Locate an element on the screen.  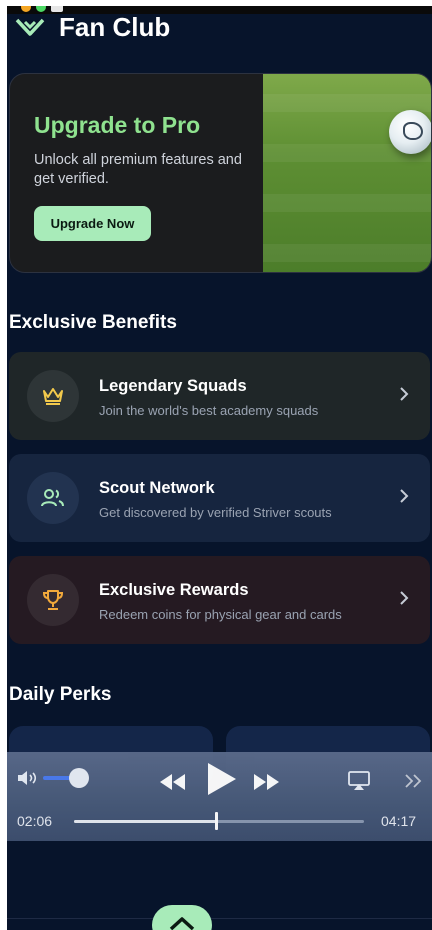
benefit-subtitle: Redeem coins for physical gear and cards is located at coordinates (220, 614).